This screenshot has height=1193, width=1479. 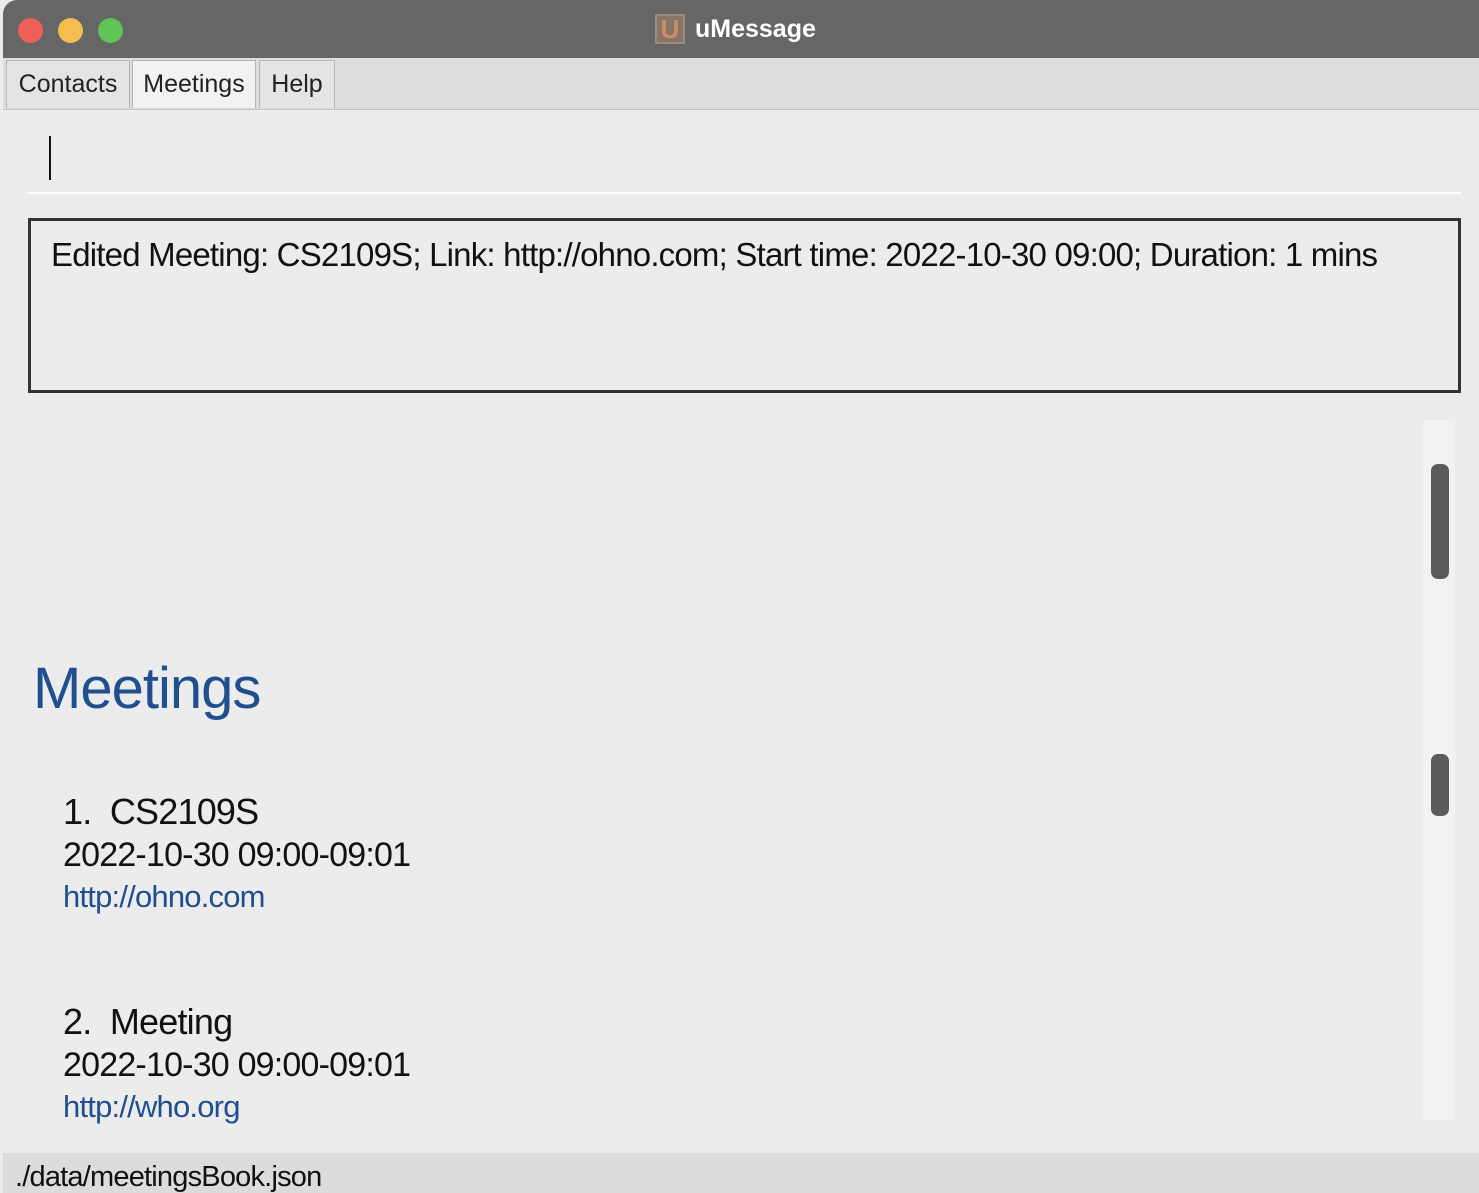 What do you see at coordinates (744, 156) in the screenshot?
I see `command-input` at bounding box center [744, 156].